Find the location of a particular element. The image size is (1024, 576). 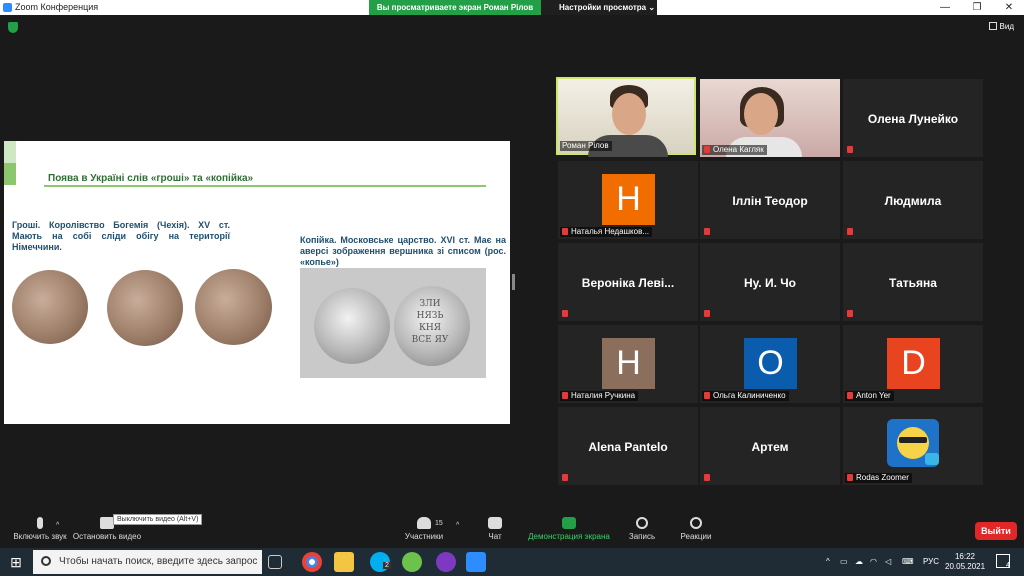

participant-tile: D Anton Yer is located at coordinates (913, 364).